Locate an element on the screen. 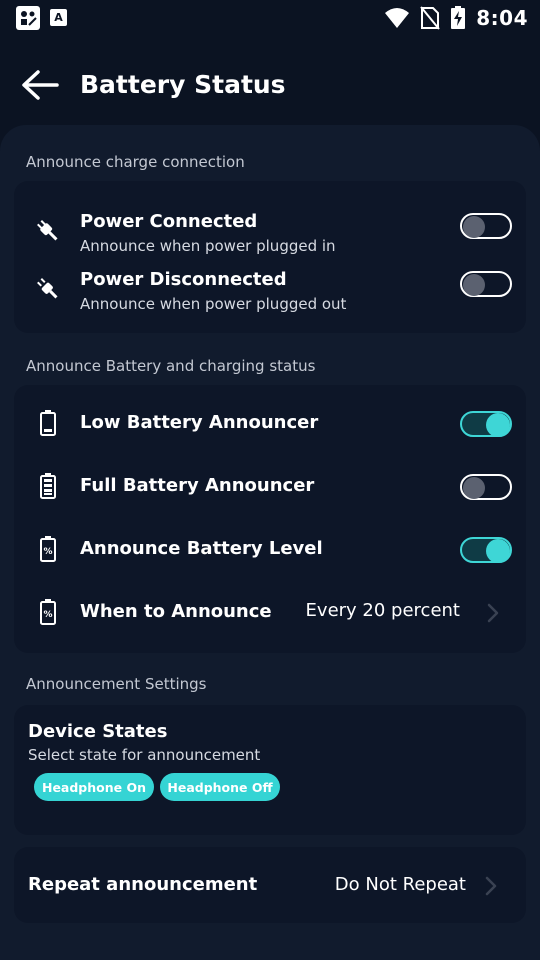  battery-low-icon is located at coordinates (48, 423).